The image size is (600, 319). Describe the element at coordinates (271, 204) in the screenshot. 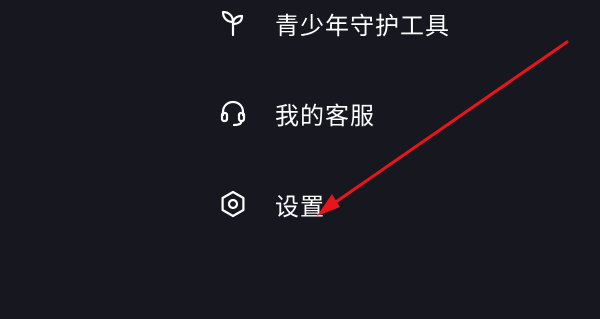

I see `menu-item-settings: 设置` at that location.